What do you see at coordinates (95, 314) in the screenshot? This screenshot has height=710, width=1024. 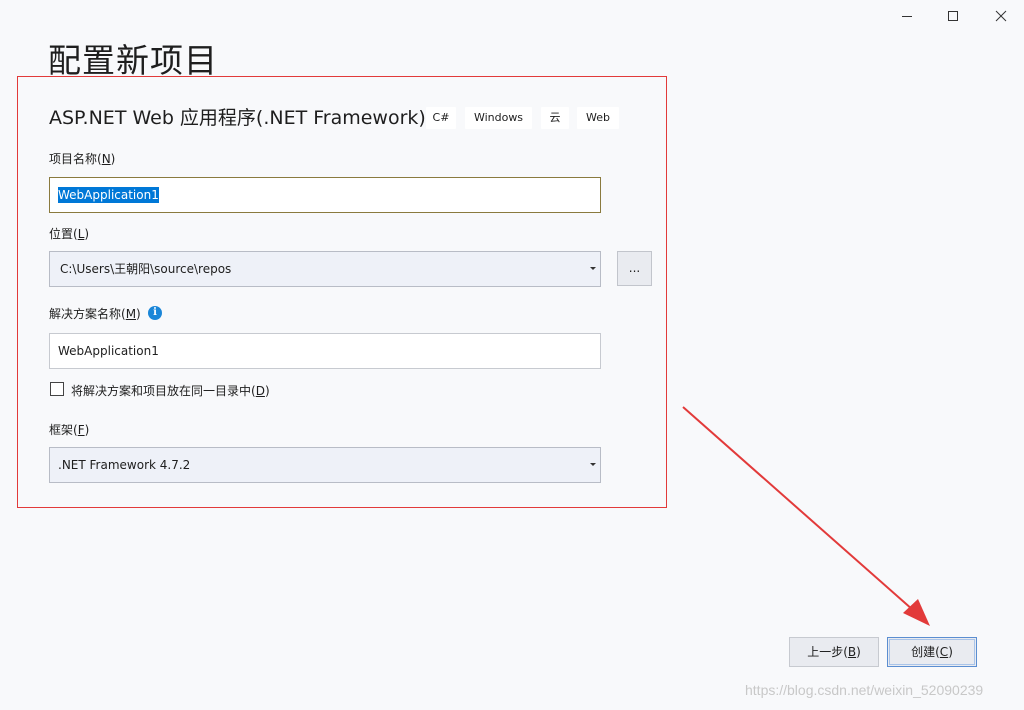 I see `solution-name-label: 解决方案名称(M)` at bounding box center [95, 314].